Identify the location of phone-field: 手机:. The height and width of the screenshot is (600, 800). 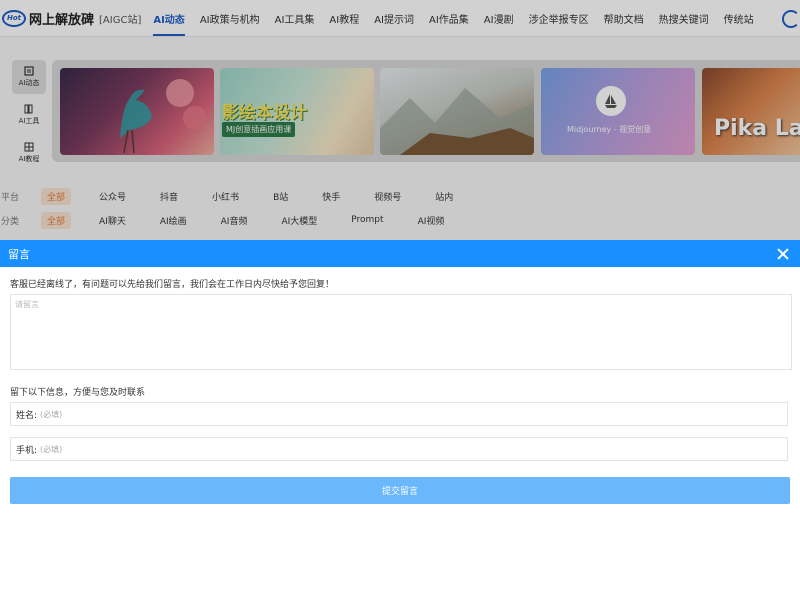
(399, 449).